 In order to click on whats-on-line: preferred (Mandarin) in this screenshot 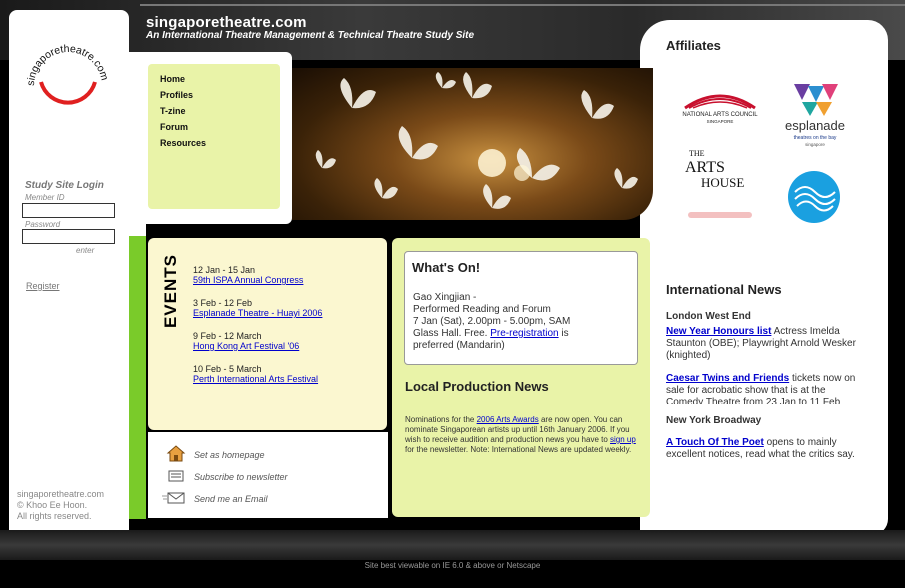, I will do `click(459, 345)`.